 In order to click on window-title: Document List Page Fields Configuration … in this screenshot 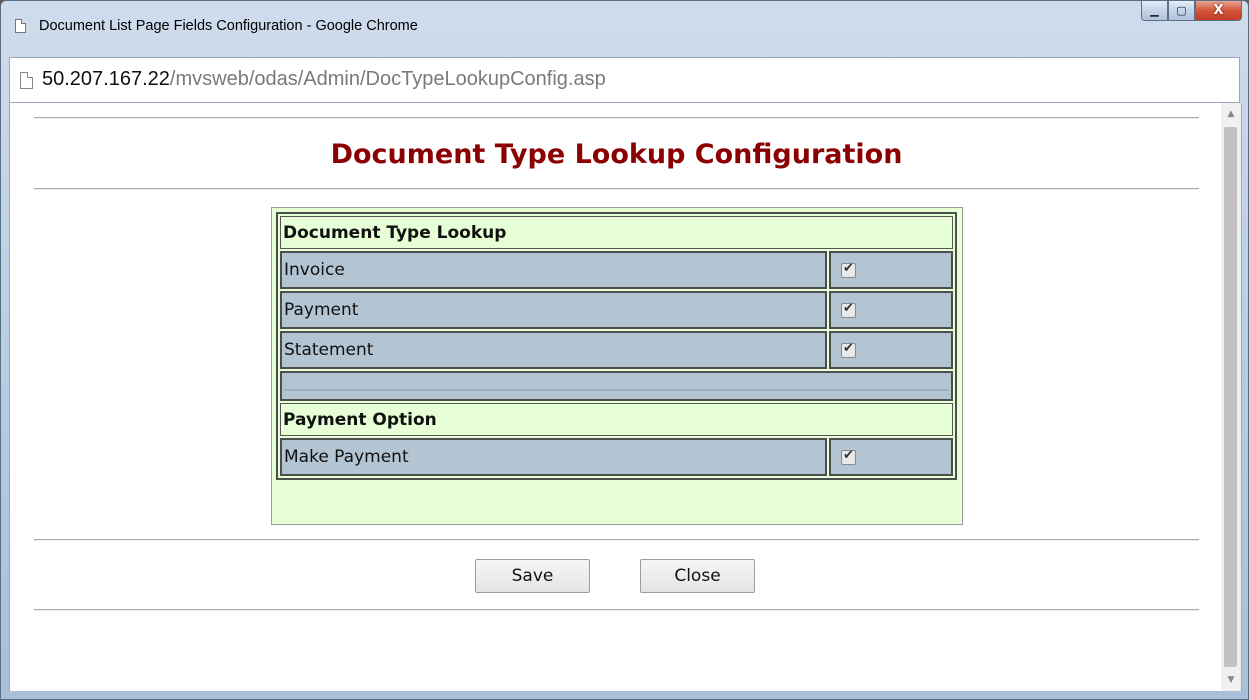, I will do `click(228, 26)`.